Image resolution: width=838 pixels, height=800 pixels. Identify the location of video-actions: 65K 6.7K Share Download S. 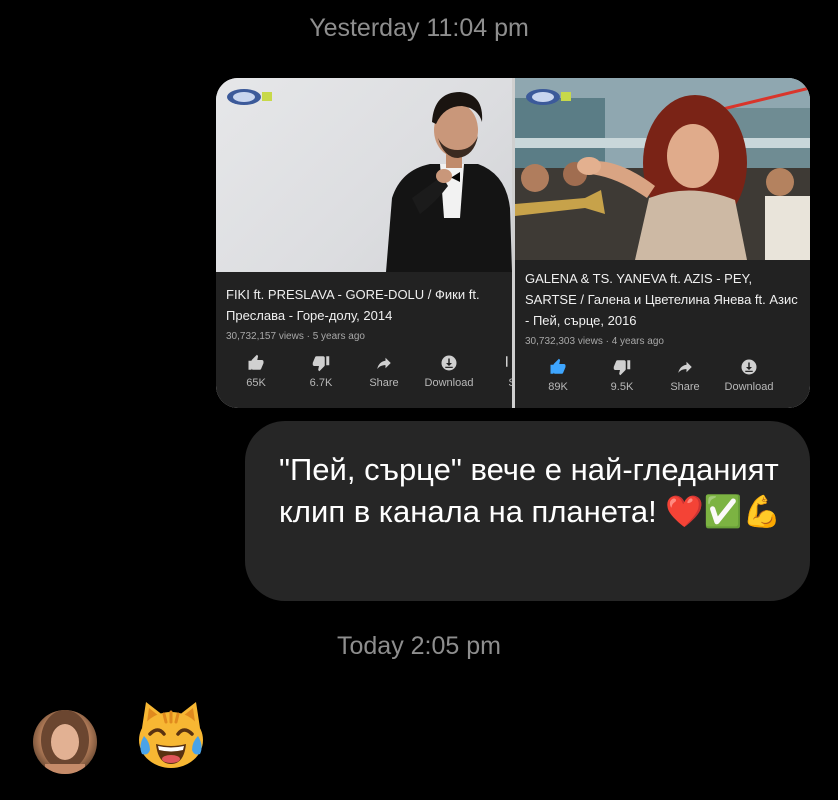
(364, 374).